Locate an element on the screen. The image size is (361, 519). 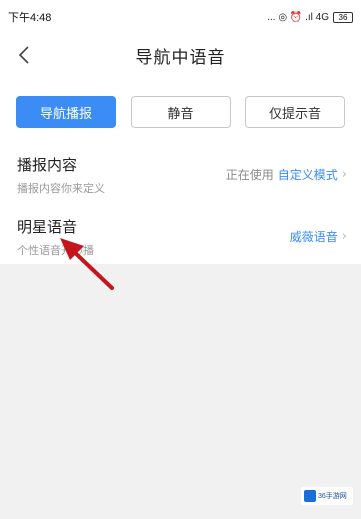
status-prefix: 正在使用 is located at coordinates (249, 175).